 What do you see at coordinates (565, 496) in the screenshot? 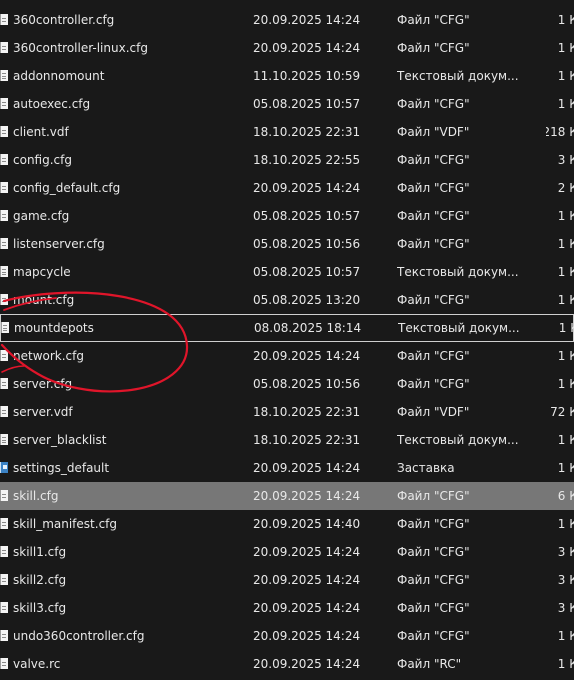
I see `file-size-value: 6 КБ` at bounding box center [565, 496].